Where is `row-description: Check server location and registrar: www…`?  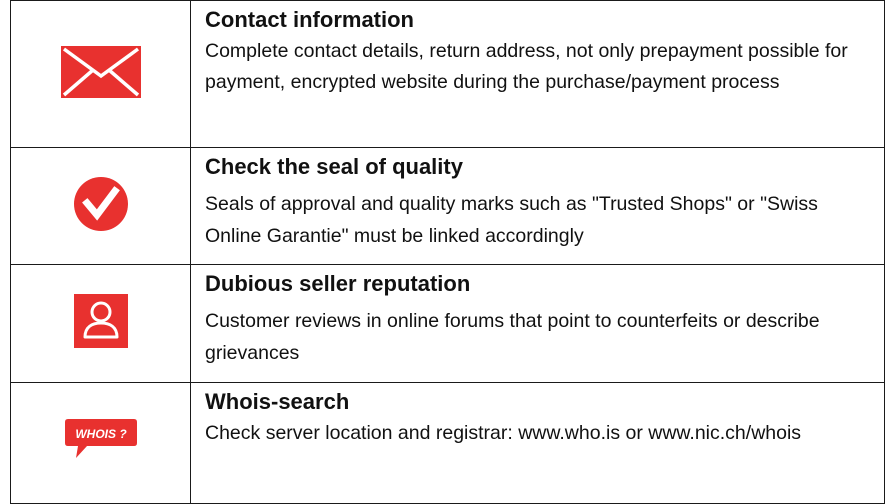 row-description: Check server location and registrar: www… is located at coordinates (503, 433).